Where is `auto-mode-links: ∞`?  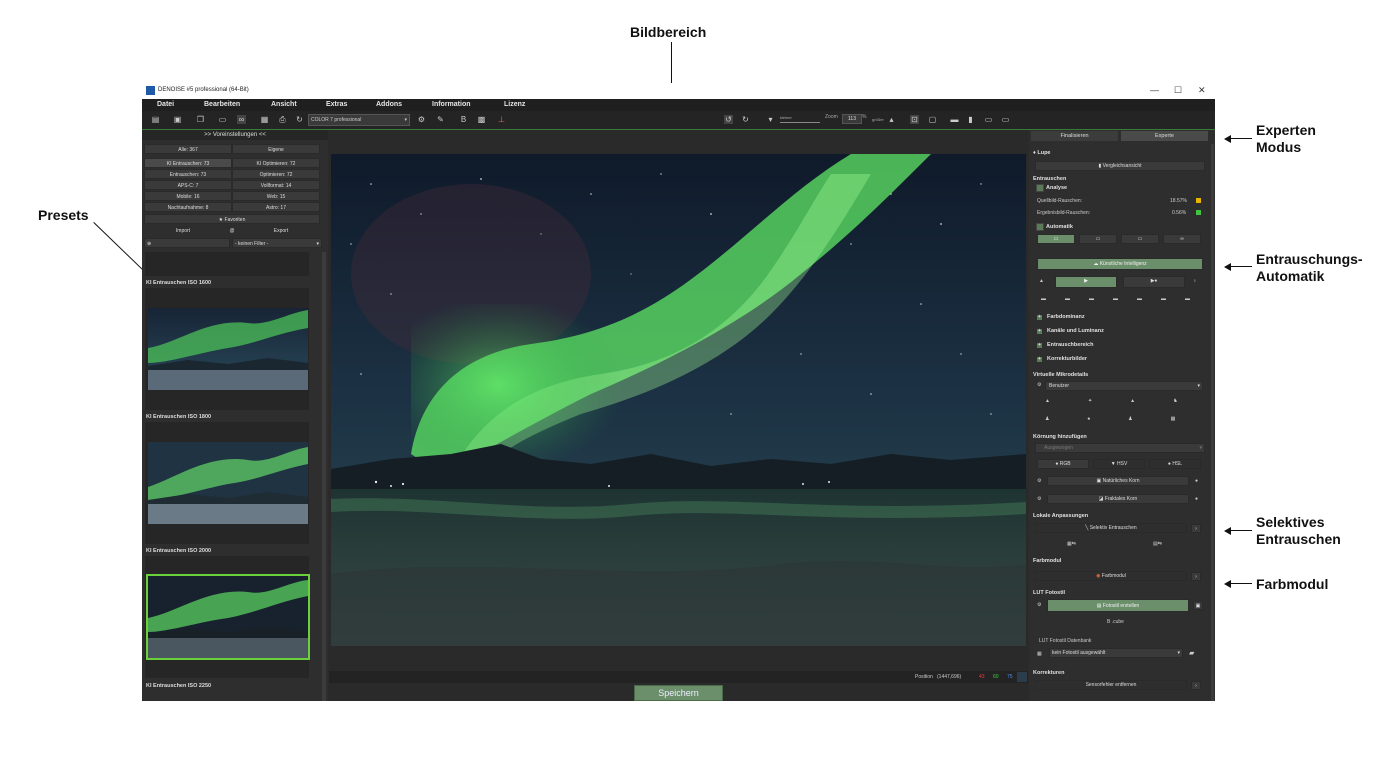
auto-mode-links: ∞ is located at coordinates (1182, 239).